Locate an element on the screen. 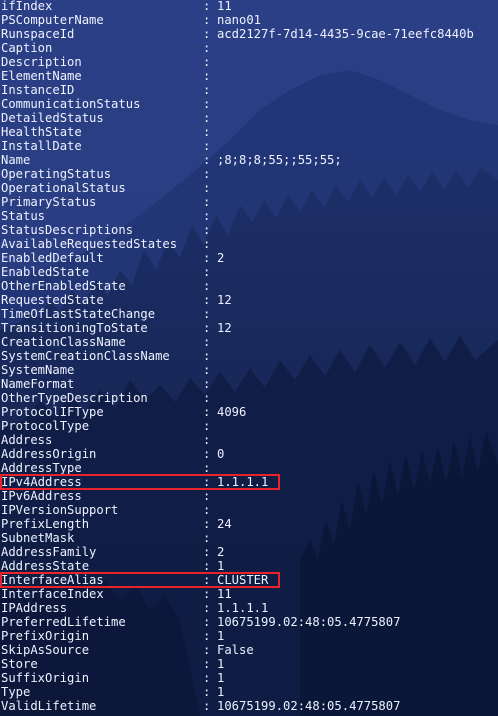  property-row-ipv4address: IPv4Address:1.1.1.1 is located at coordinates (237, 482).